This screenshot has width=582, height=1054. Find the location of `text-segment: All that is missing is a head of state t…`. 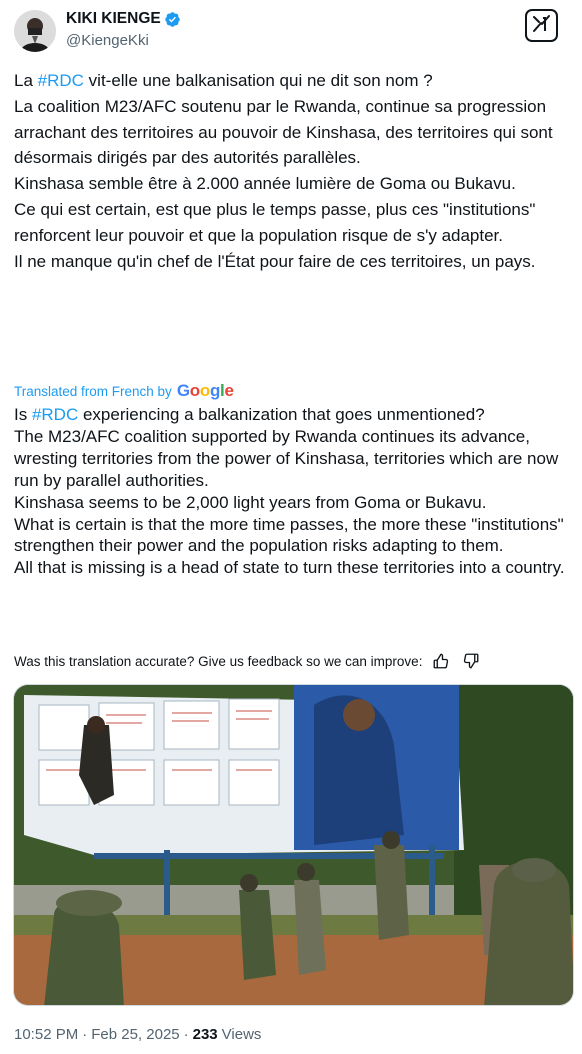

text-segment: All that is missing is a head of state t… is located at coordinates (289, 568).